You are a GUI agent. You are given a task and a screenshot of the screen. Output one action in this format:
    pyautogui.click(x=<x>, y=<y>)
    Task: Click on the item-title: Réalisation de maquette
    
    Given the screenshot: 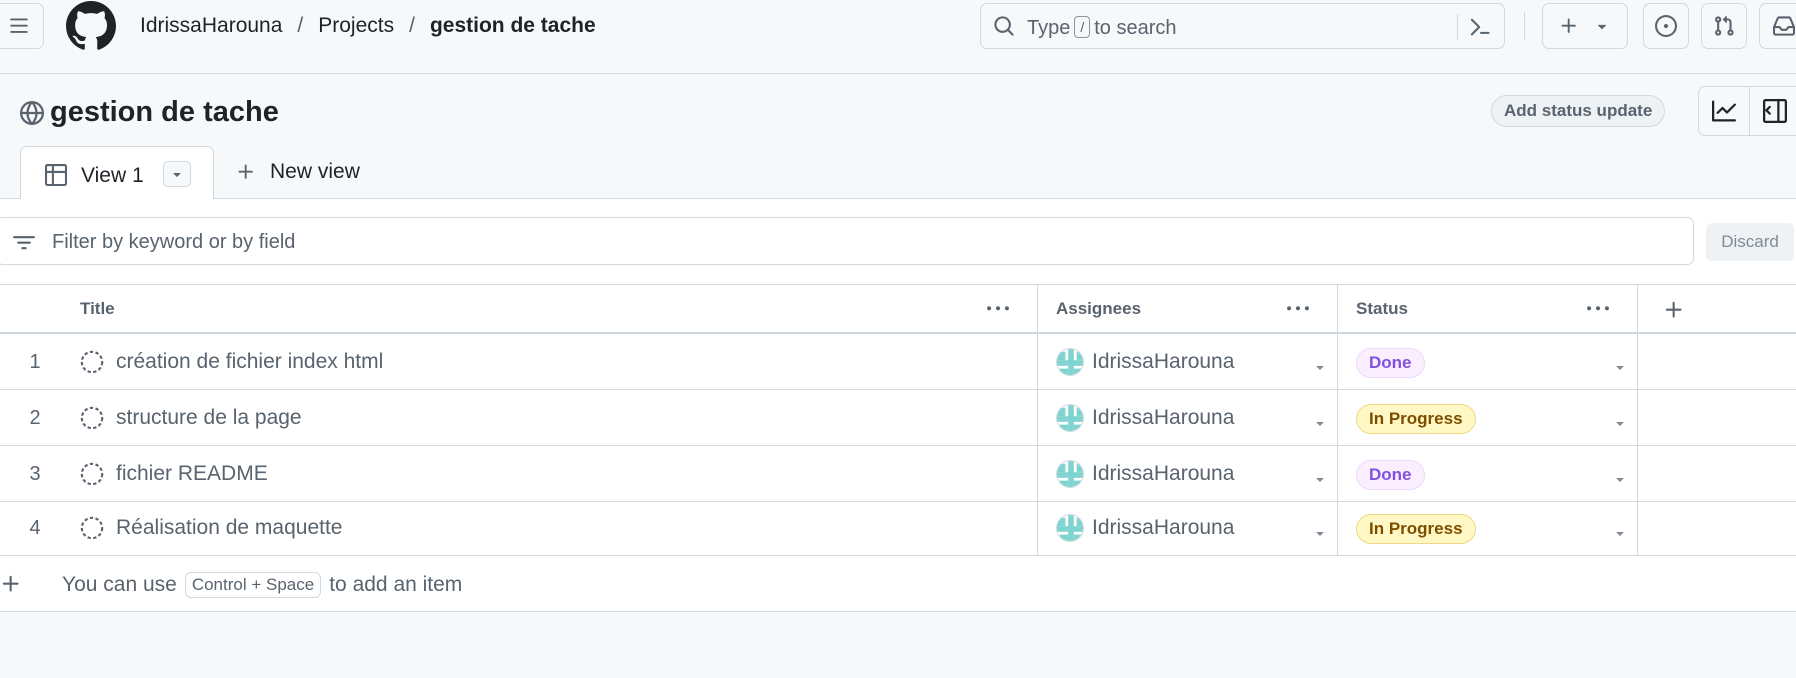 What is the action you would take?
    pyautogui.click(x=229, y=528)
    